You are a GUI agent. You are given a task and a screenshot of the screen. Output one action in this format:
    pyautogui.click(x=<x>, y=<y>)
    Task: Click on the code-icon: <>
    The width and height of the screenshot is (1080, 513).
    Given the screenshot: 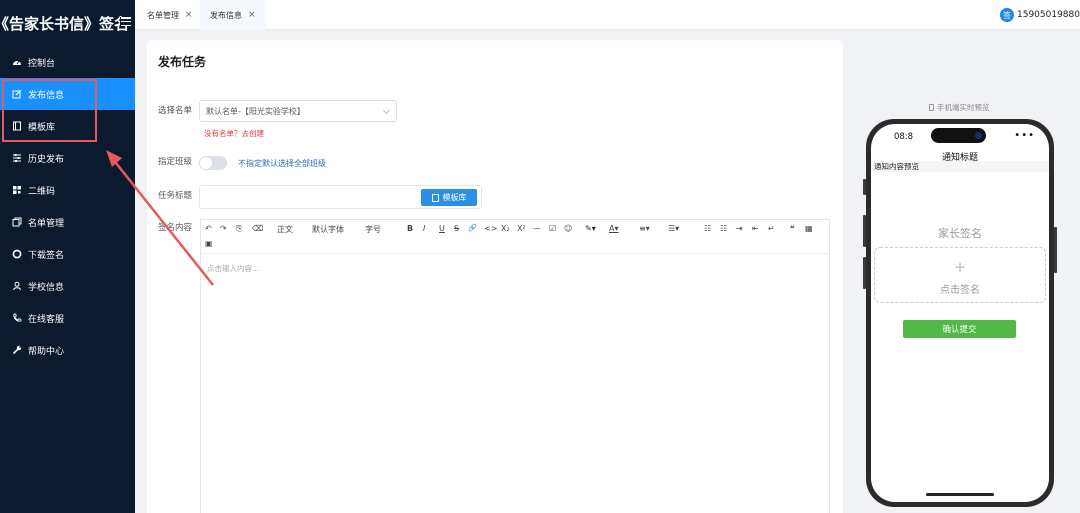 What is the action you would take?
    pyautogui.click(x=490, y=228)
    